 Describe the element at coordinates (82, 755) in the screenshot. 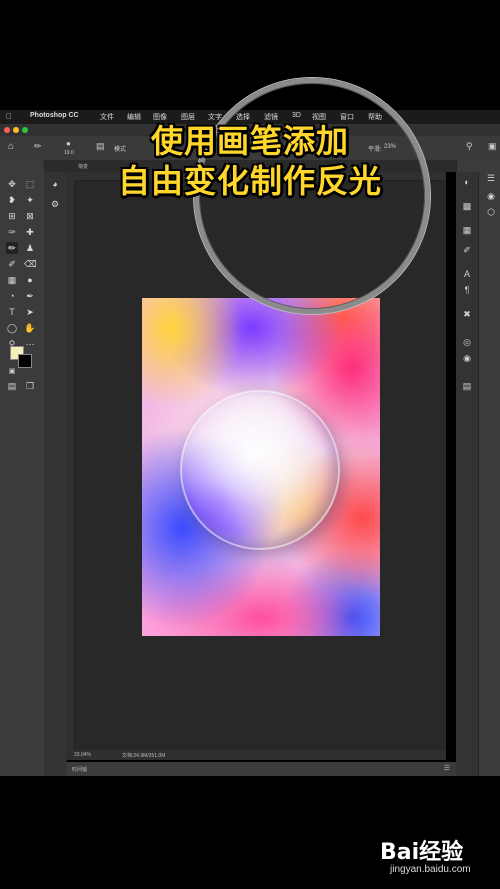

I see `zoom-level: 33.04%` at that location.